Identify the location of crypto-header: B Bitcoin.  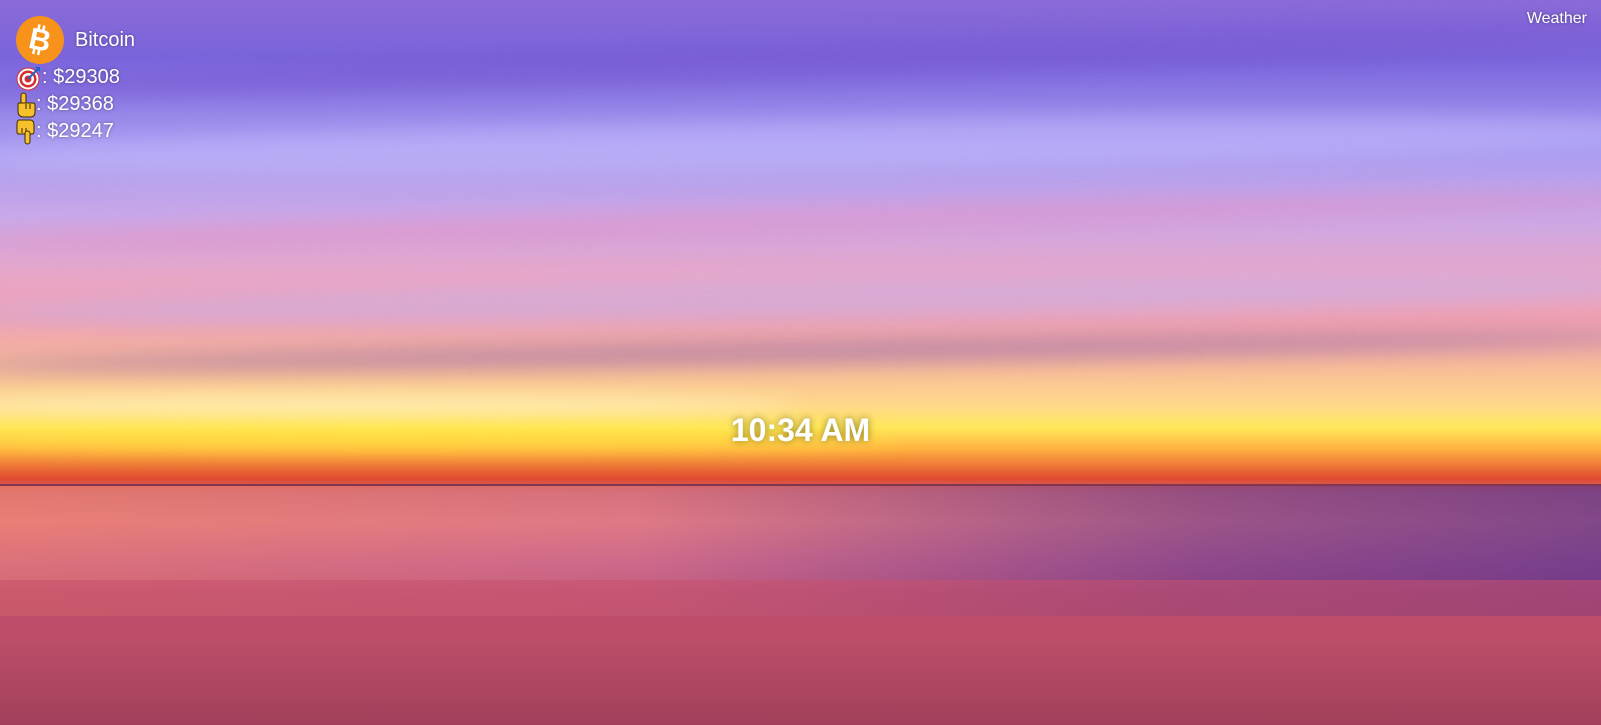
(75, 40).